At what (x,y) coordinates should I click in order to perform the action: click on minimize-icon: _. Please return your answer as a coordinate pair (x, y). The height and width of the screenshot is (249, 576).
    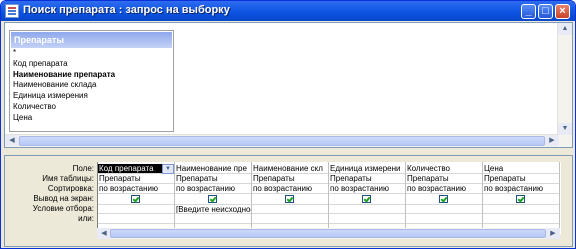
    Looking at the image, I should click on (528, 11).